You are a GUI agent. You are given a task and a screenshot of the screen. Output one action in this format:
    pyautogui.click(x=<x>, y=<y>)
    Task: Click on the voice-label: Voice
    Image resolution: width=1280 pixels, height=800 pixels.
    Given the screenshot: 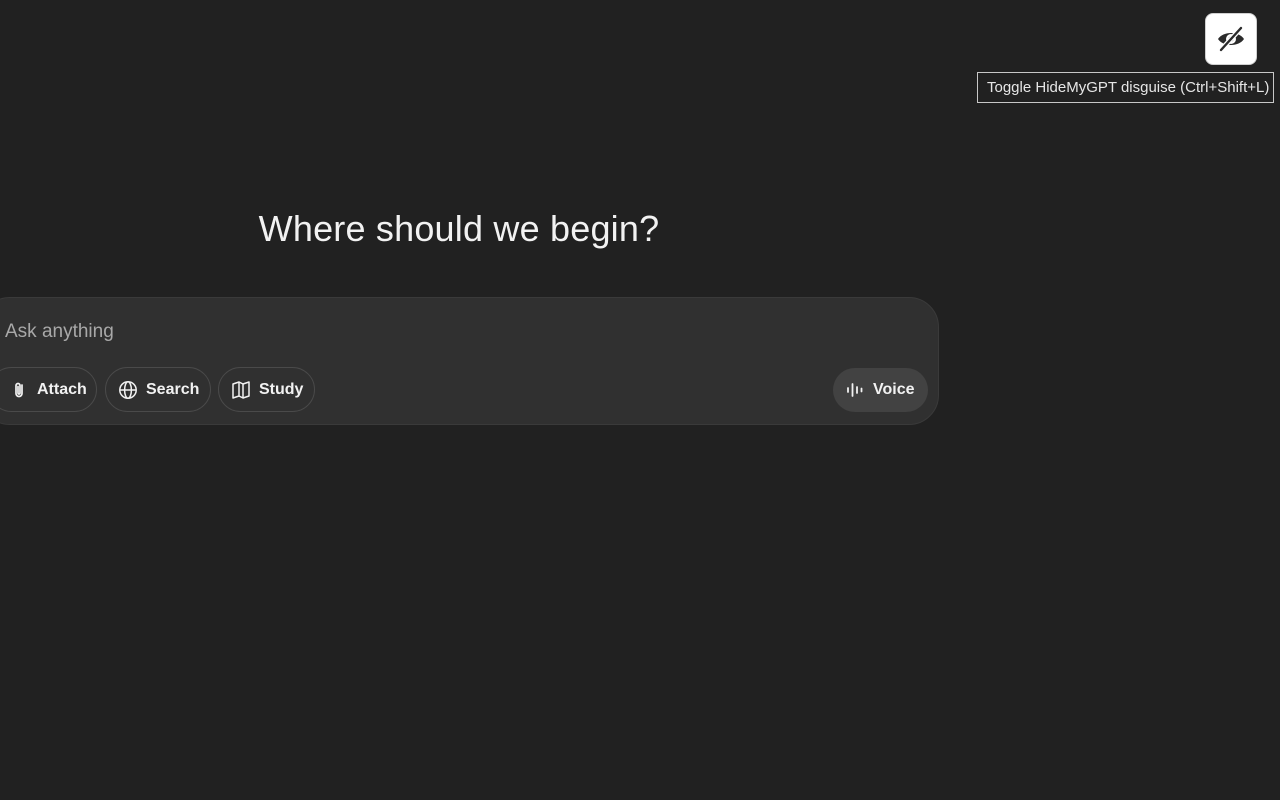 What is the action you would take?
    pyautogui.click(x=894, y=389)
    